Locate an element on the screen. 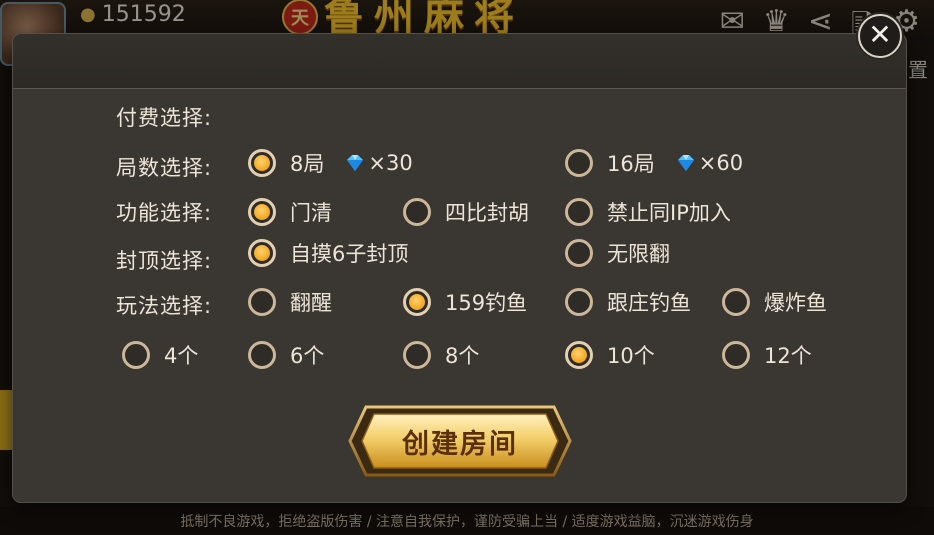 The image size is (934, 535). gem-cost: ×60 is located at coordinates (709, 163).